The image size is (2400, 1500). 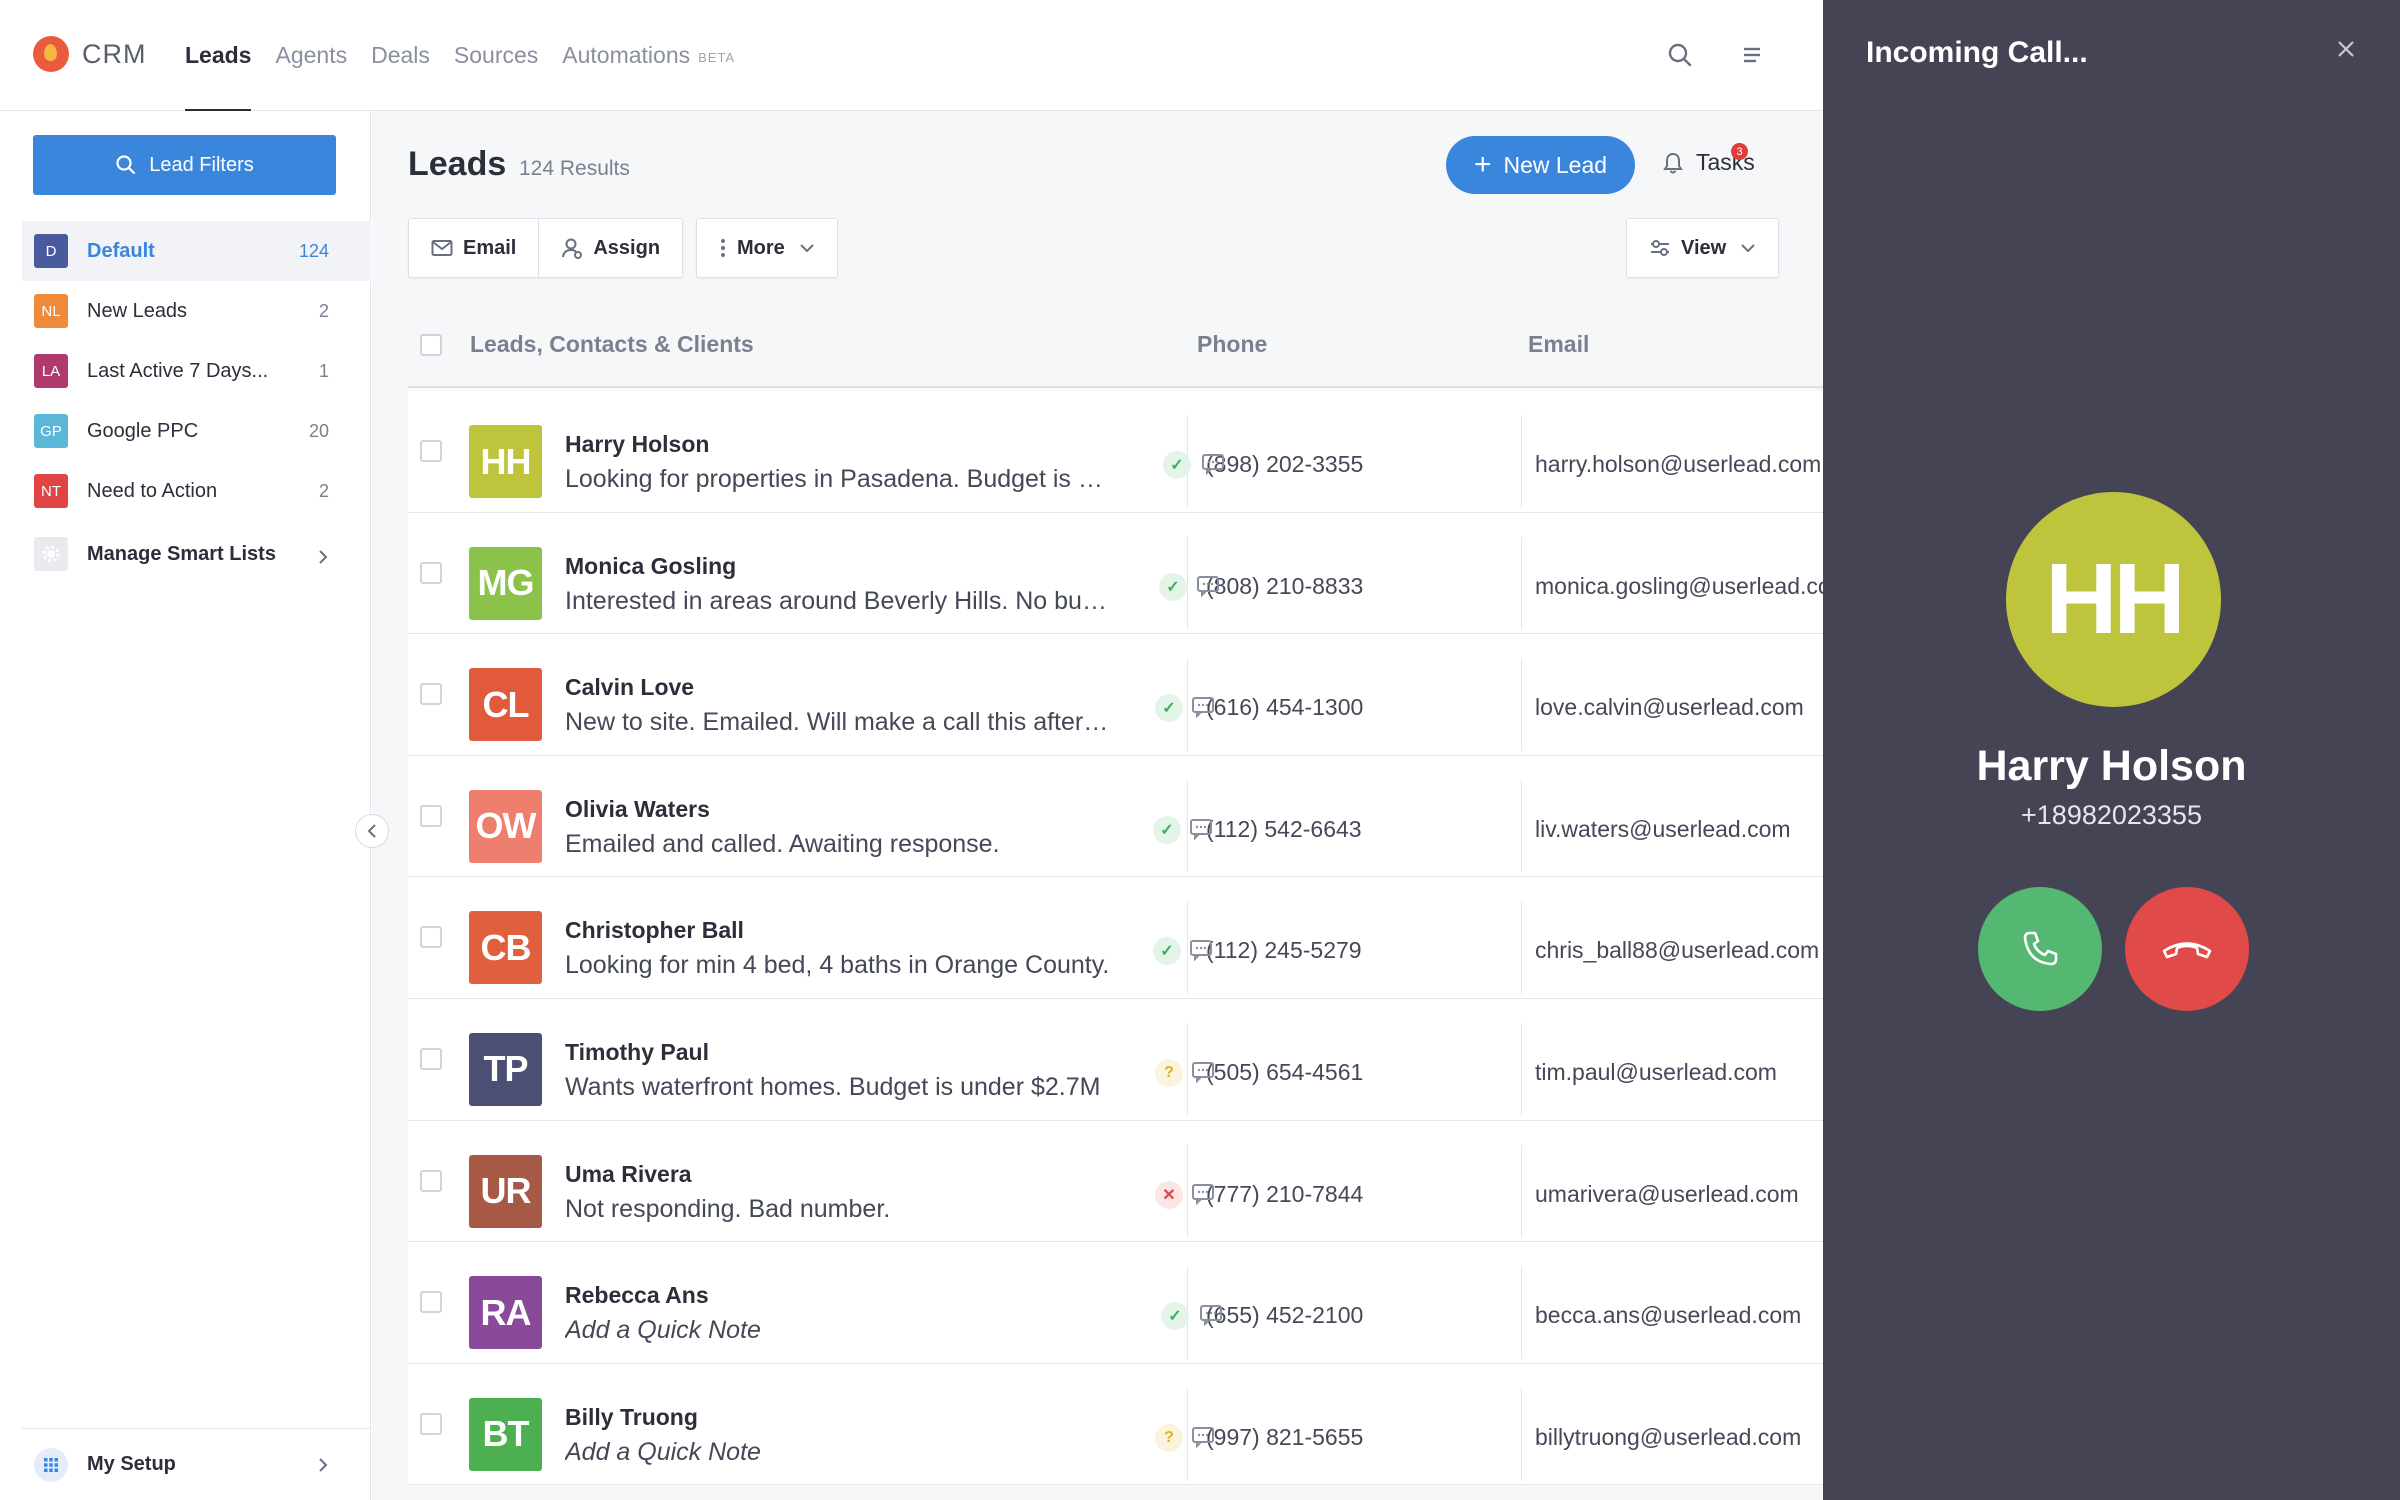 I want to click on lead-name: Monica Gosling, so click(x=650, y=566).